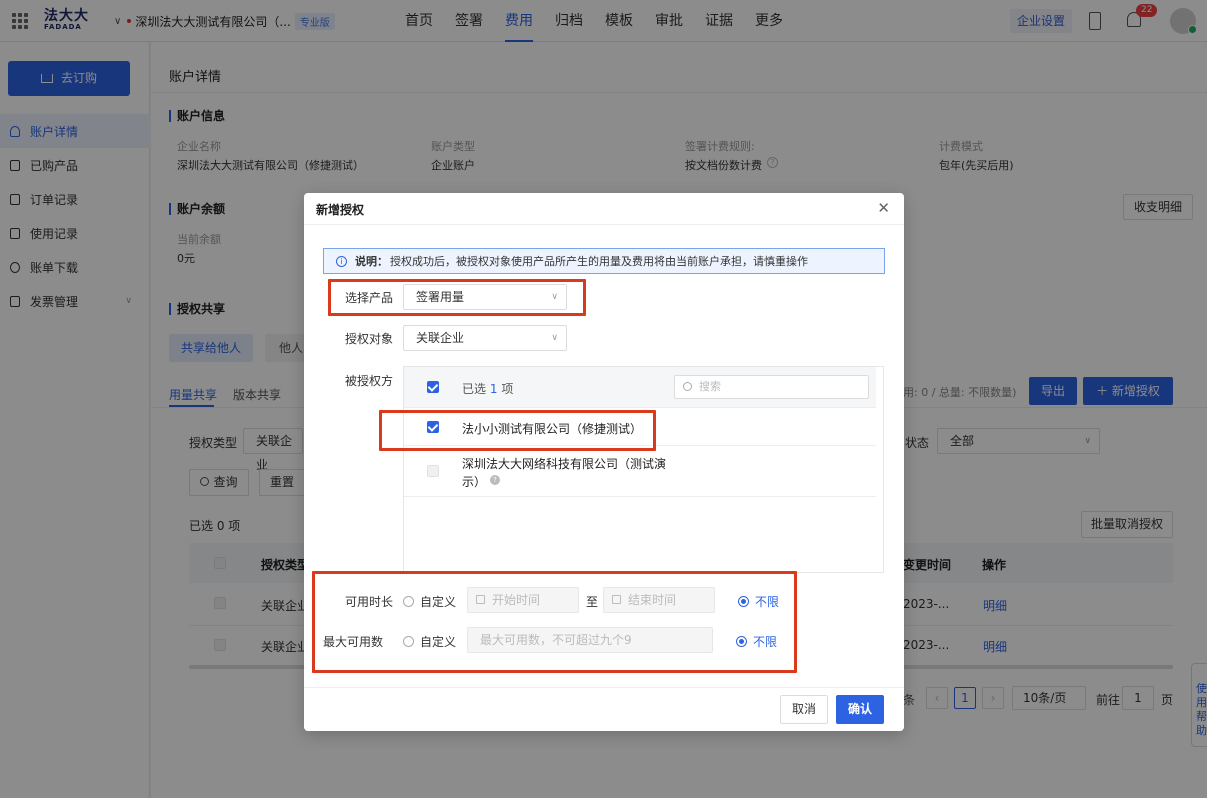 The width and height of the screenshot is (1207, 798). I want to click on start-time-input: 开始时间, so click(523, 600).